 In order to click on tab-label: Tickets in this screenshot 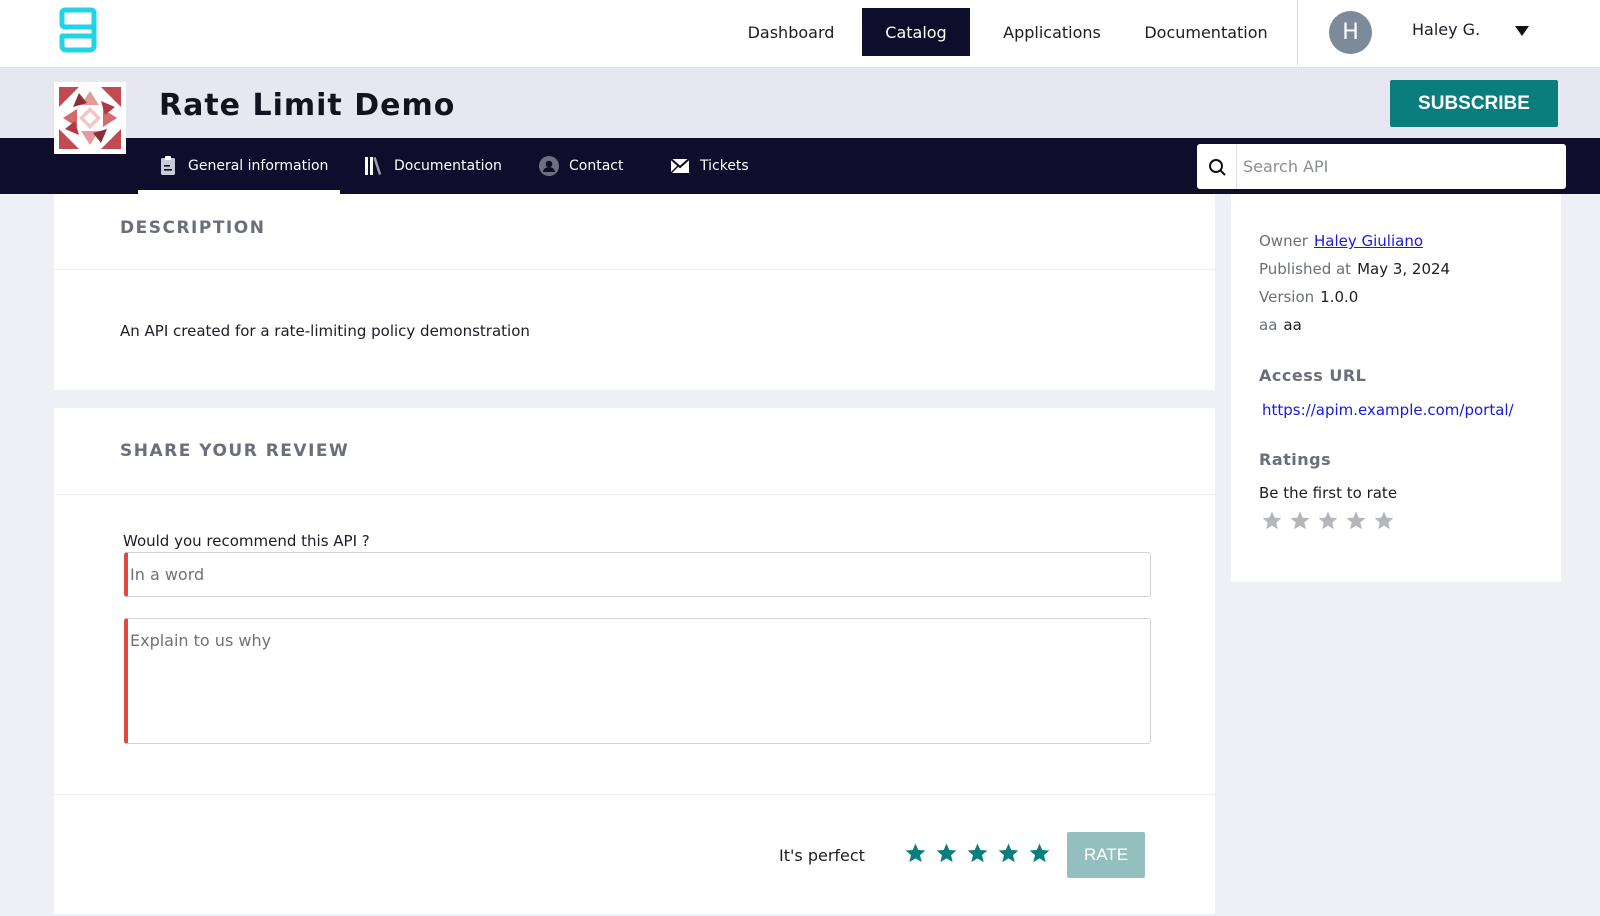, I will do `click(724, 166)`.